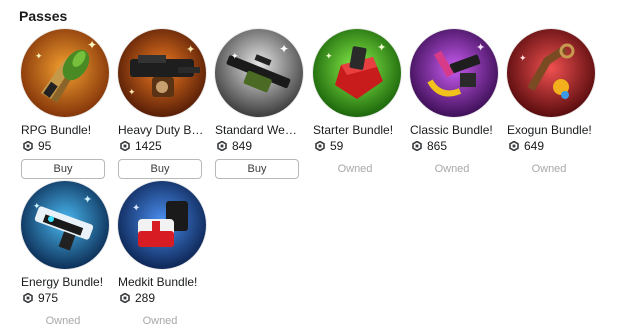 This screenshot has width=640, height=334. Describe the element at coordinates (56, 130) in the screenshot. I see `pass-name: RPG Bundle!` at that location.